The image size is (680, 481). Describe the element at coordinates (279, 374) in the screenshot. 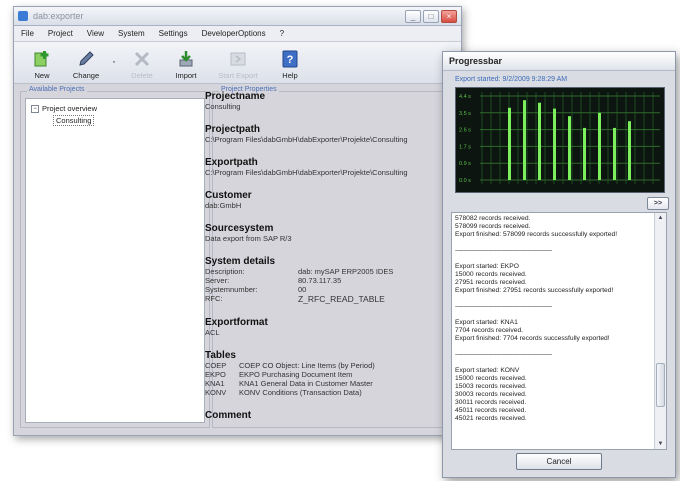

I see `table-row: EKPO EKPO Purchasing Document Item` at that location.